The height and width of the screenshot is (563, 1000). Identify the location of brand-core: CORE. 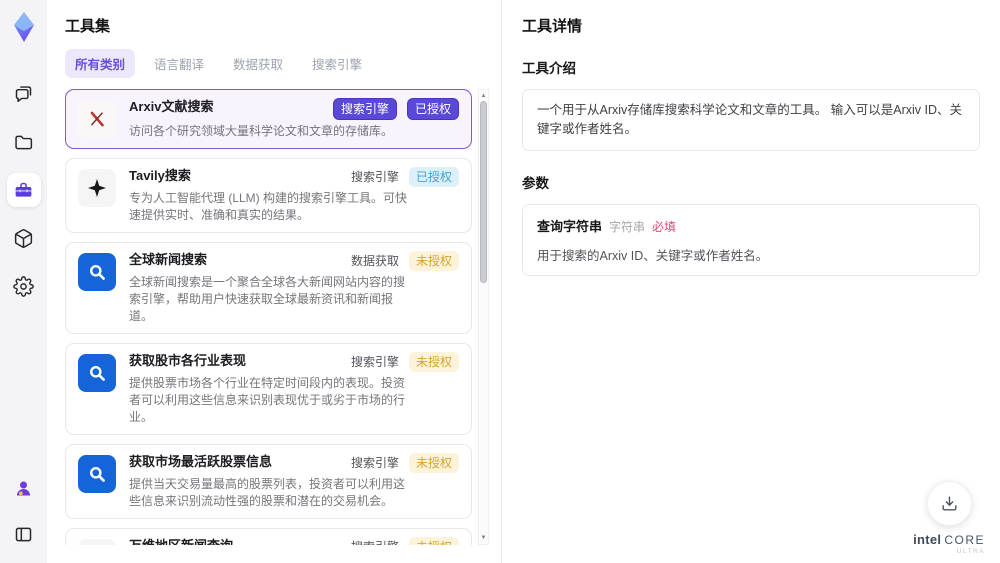
(964, 539).